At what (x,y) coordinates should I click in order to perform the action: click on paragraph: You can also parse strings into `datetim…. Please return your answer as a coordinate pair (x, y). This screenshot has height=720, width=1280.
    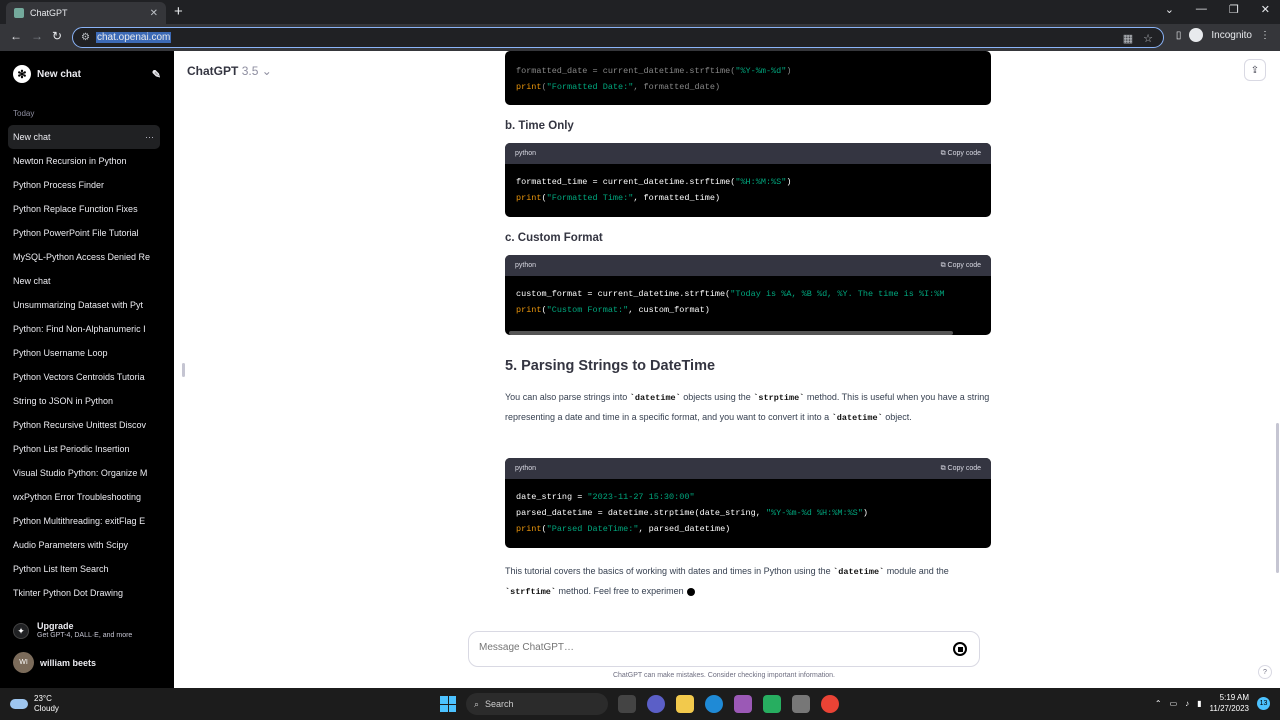
    Looking at the image, I should click on (747, 407).